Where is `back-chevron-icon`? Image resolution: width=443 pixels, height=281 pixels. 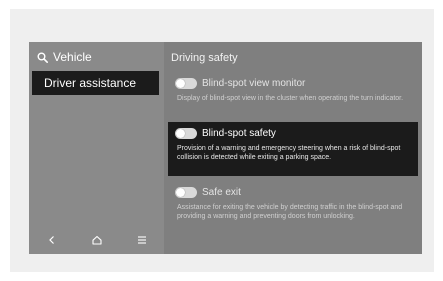 back-chevron-icon is located at coordinates (52, 240).